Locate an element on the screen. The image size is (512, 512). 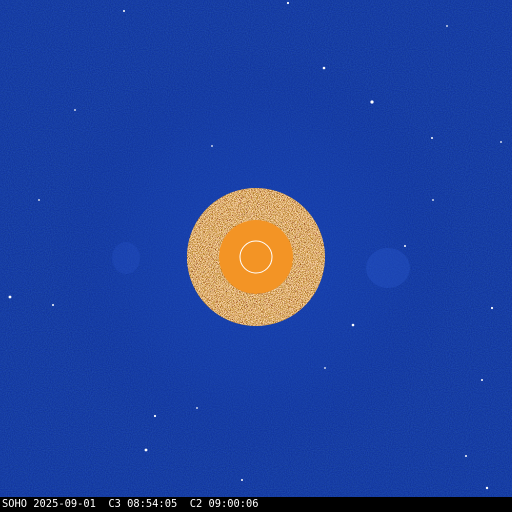
c3-label: C3 is located at coordinates (114, 504).